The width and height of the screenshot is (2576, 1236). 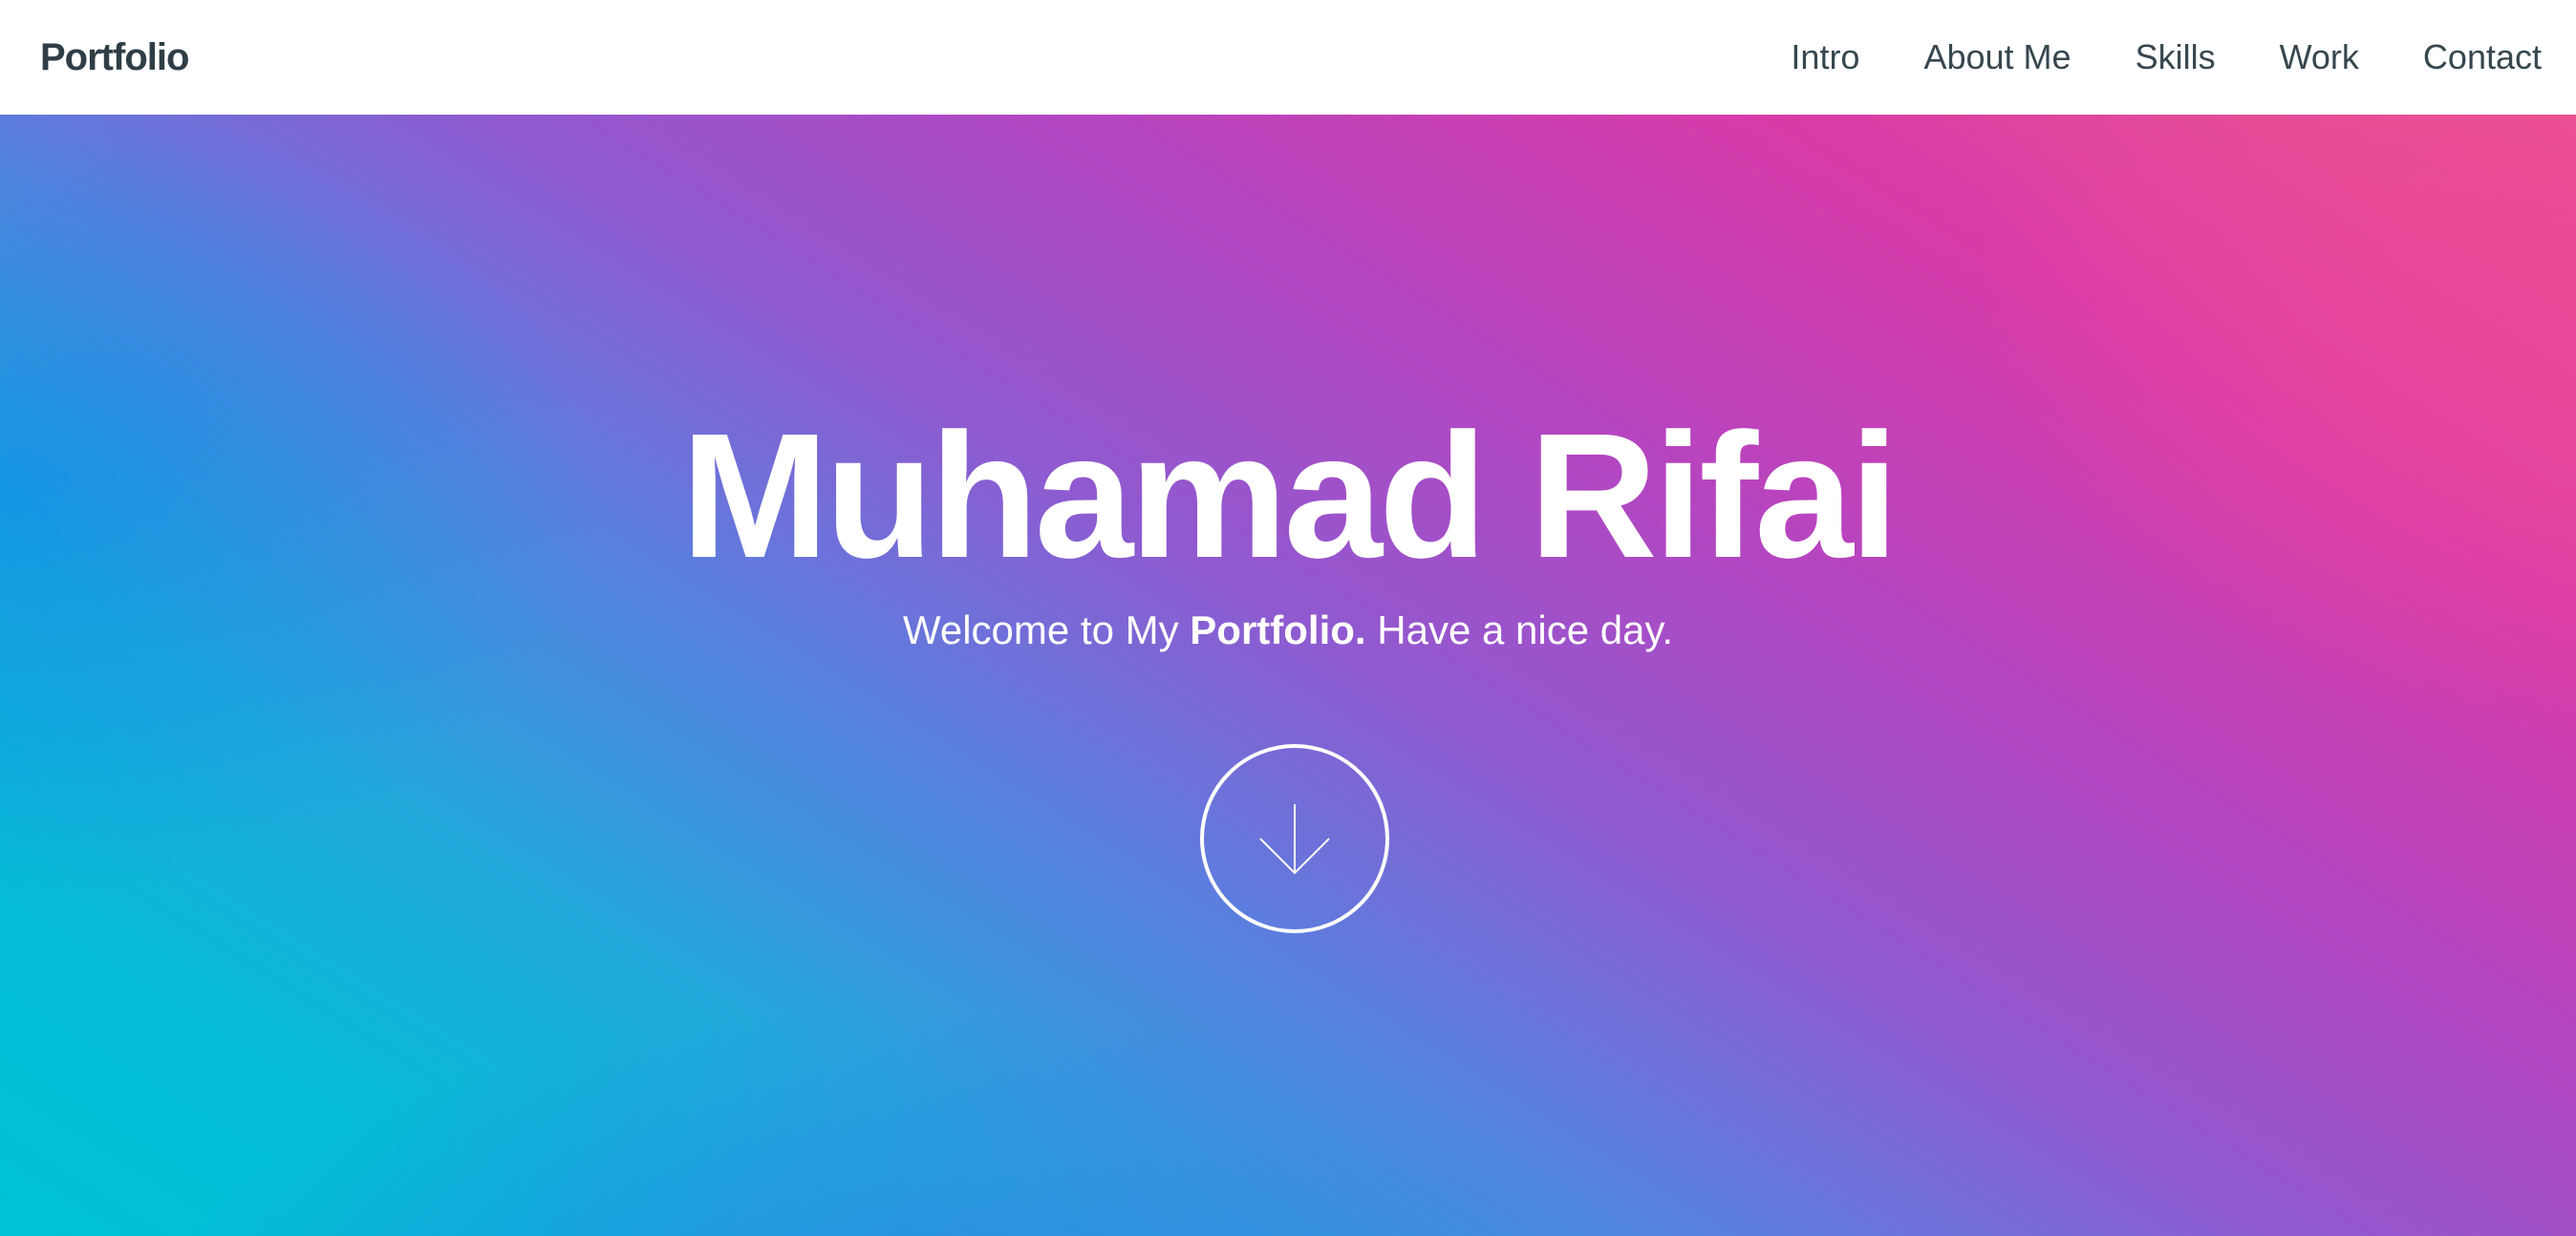 What do you see at coordinates (1278, 629) in the screenshot?
I see `hero-subtitle-bold: Portfolio.` at bounding box center [1278, 629].